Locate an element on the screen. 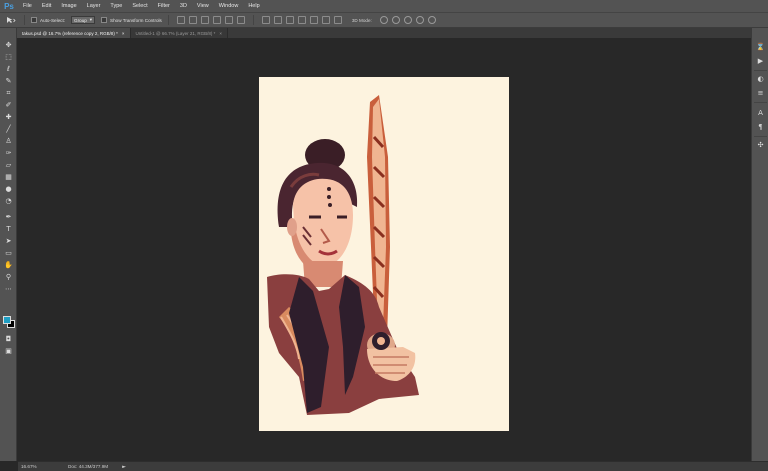  quick-mask-icon: ◘ is located at coordinates (8, 339).